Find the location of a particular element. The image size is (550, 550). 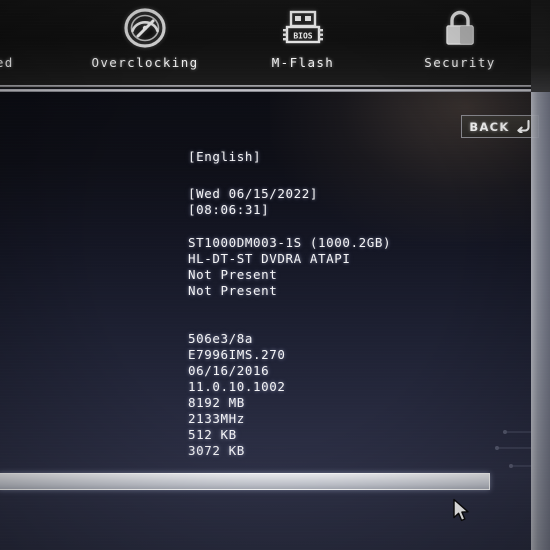

info-detail-4: 8192 MB is located at coordinates (216, 402).